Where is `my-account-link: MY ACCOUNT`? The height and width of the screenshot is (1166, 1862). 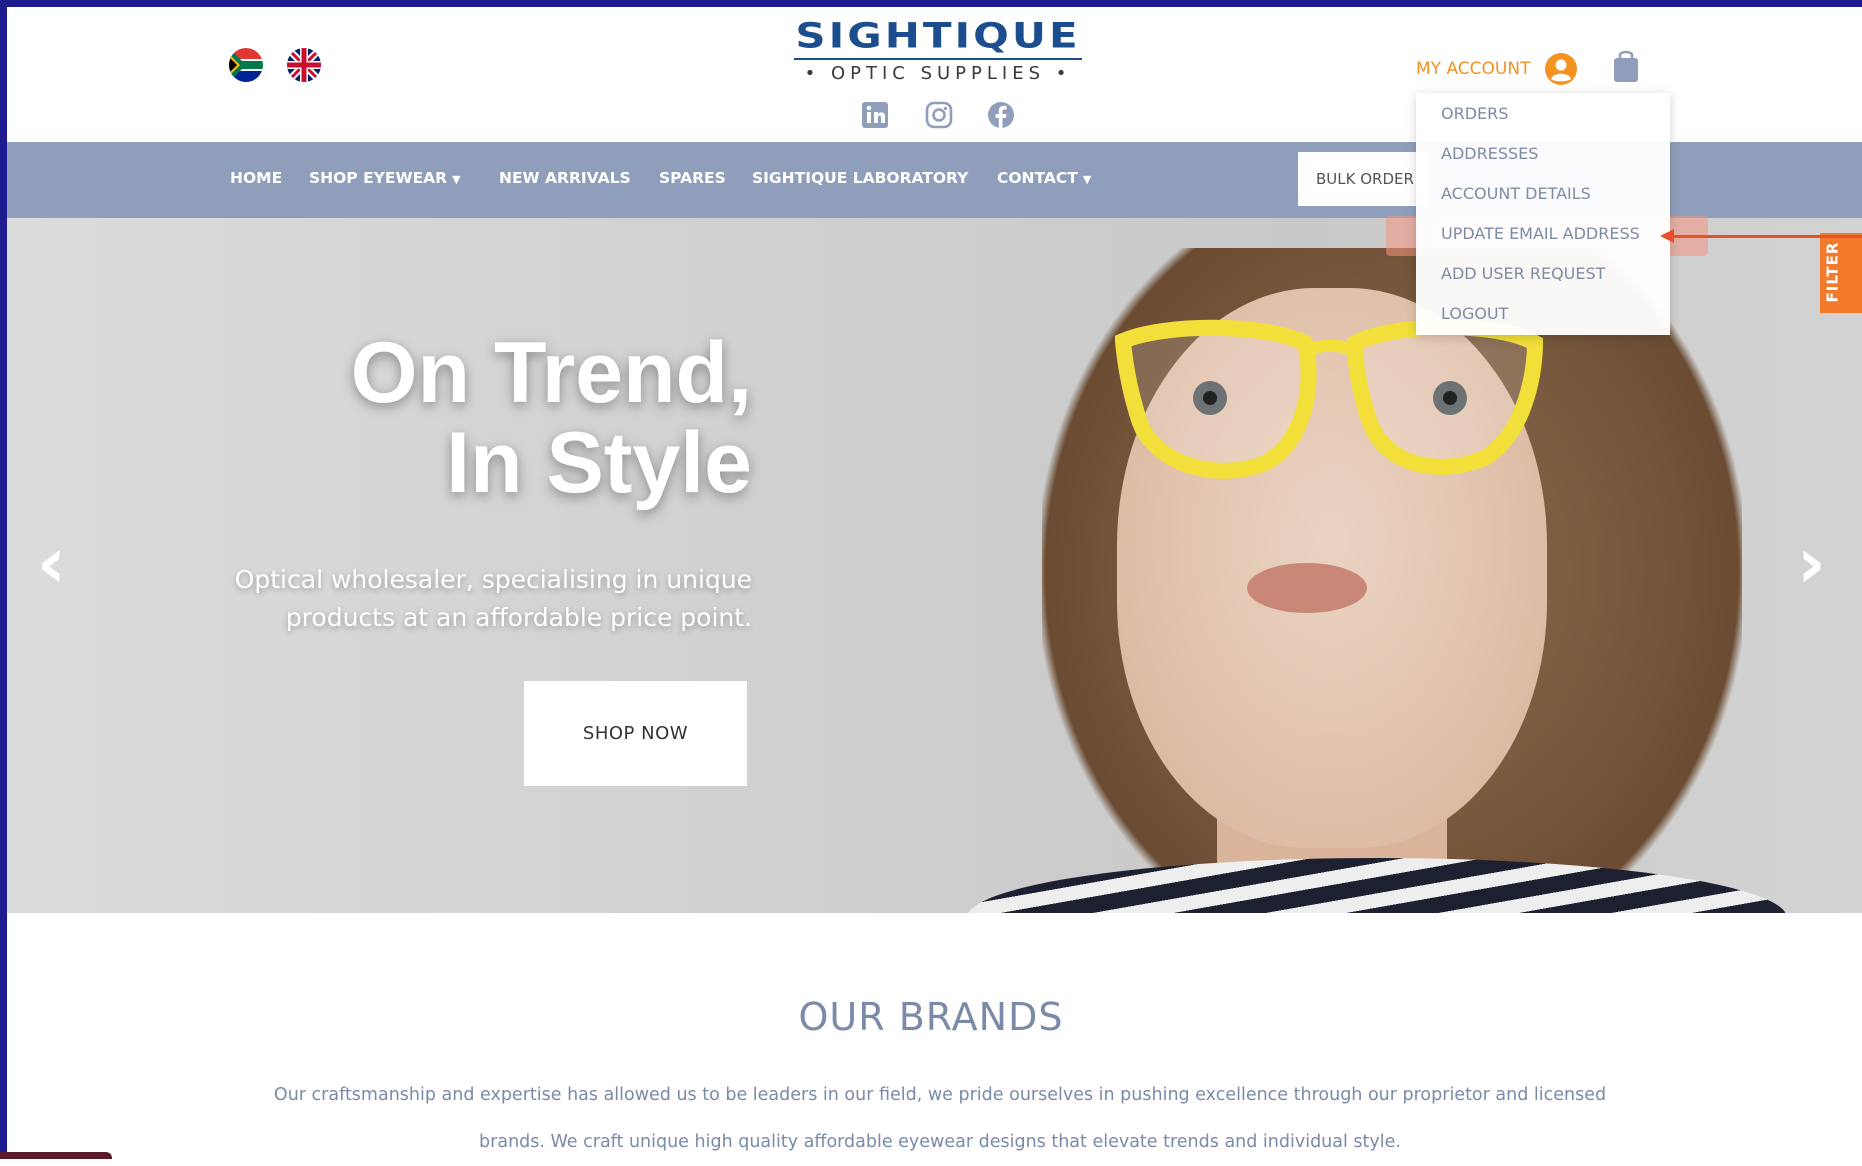
my-account-link: MY ACCOUNT is located at coordinates (1497, 69).